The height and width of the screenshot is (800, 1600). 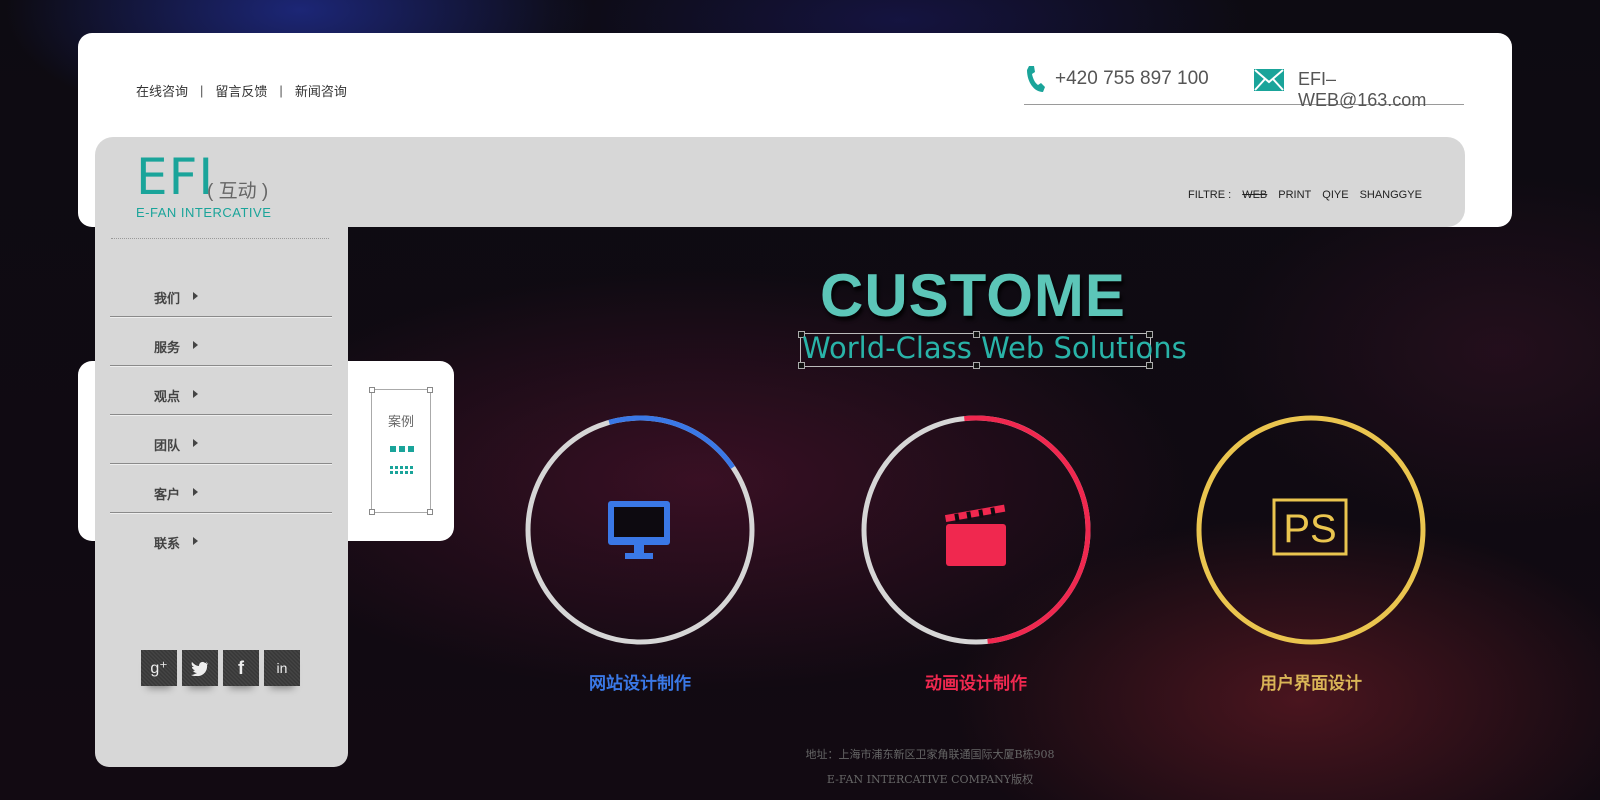 I want to click on filter-qiye: QIYE, so click(x=1335, y=195).